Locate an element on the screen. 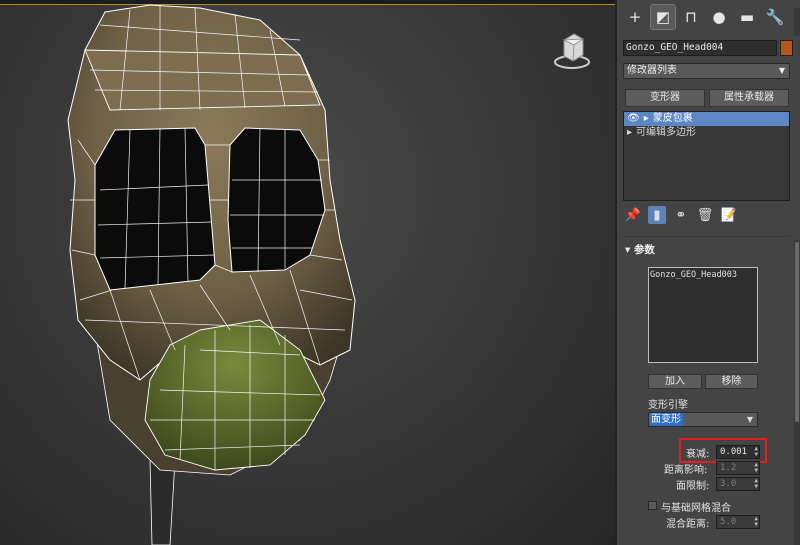 This screenshot has width=800, height=545. remove-modifier-icon: 🗑 is located at coordinates (705, 215).